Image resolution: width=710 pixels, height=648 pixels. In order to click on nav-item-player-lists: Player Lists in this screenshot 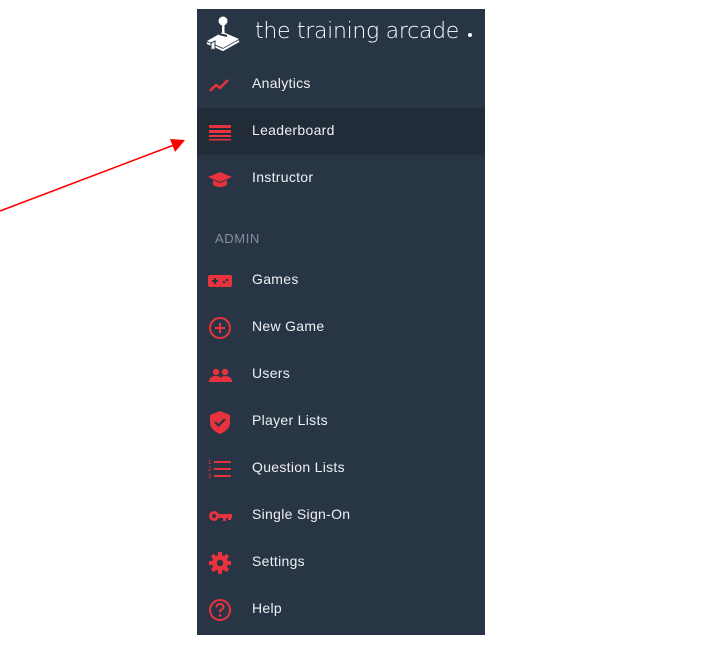, I will do `click(341, 421)`.